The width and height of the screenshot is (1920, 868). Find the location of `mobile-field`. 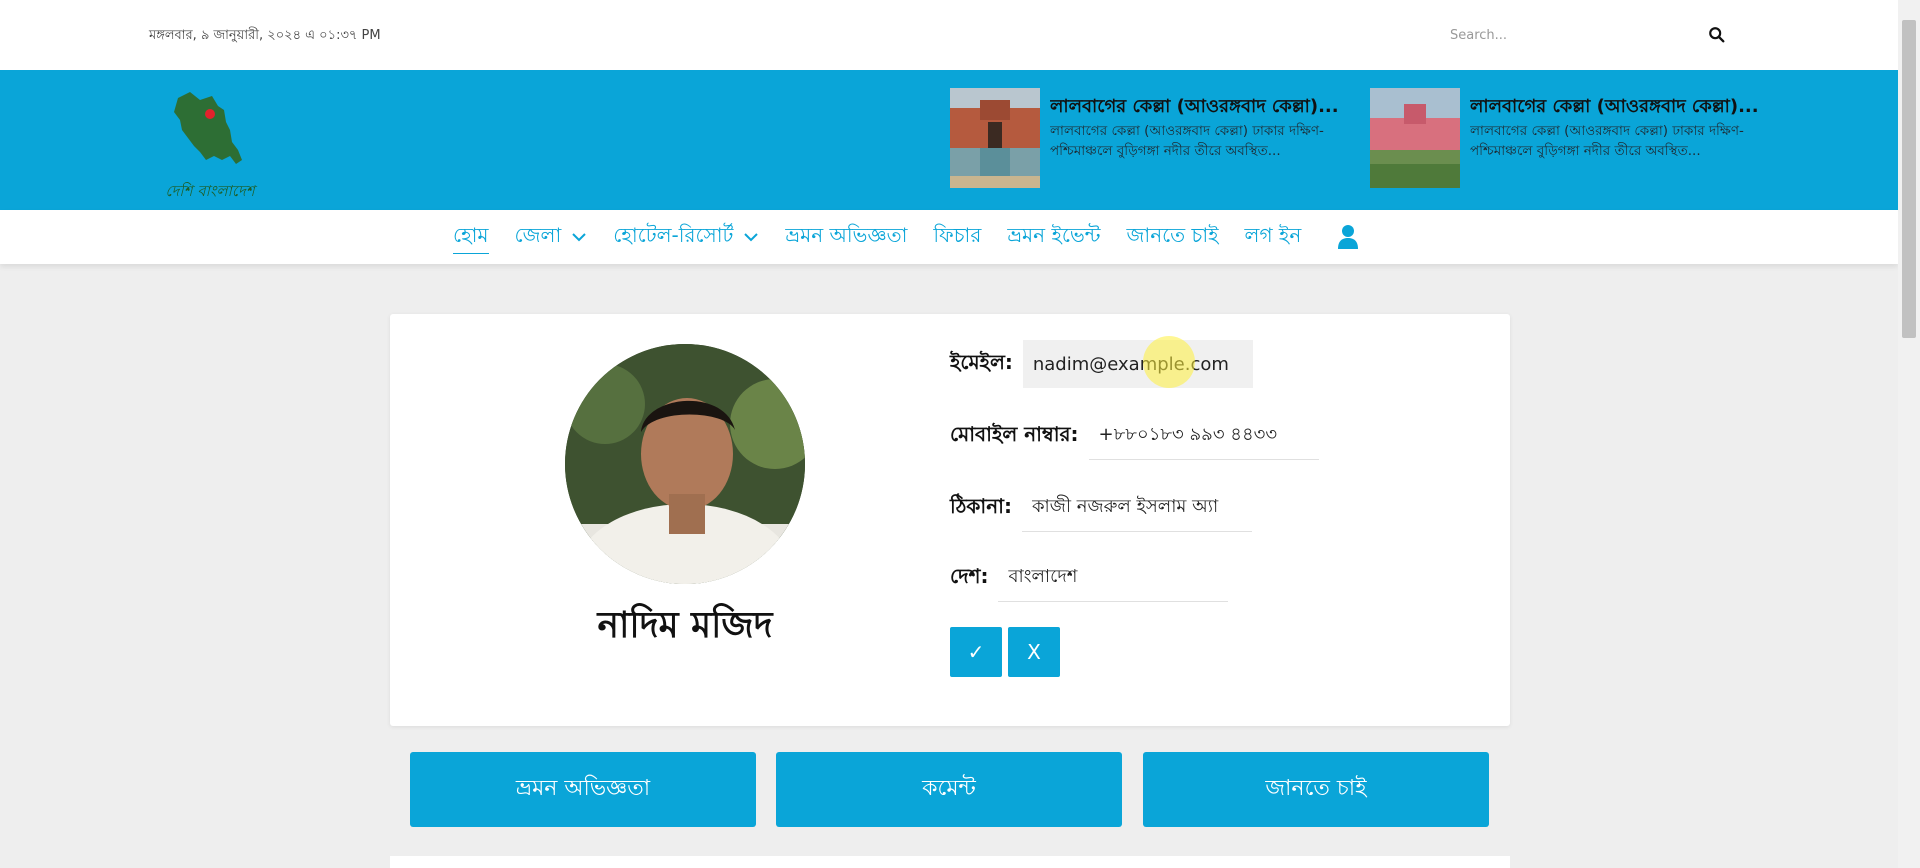

mobile-field is located at coordinates (1203, 436).